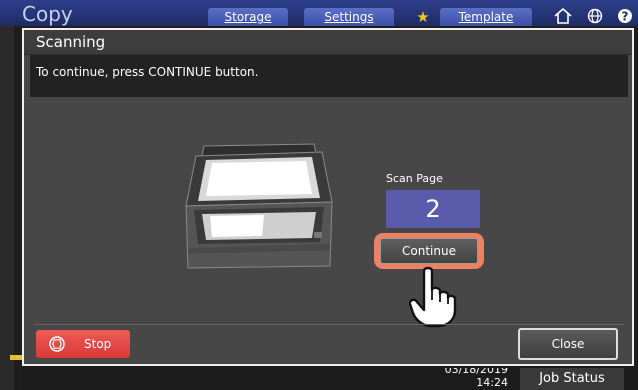  I want to click on message-bar: To continue, press CONTINUE button., so click(329, 76).